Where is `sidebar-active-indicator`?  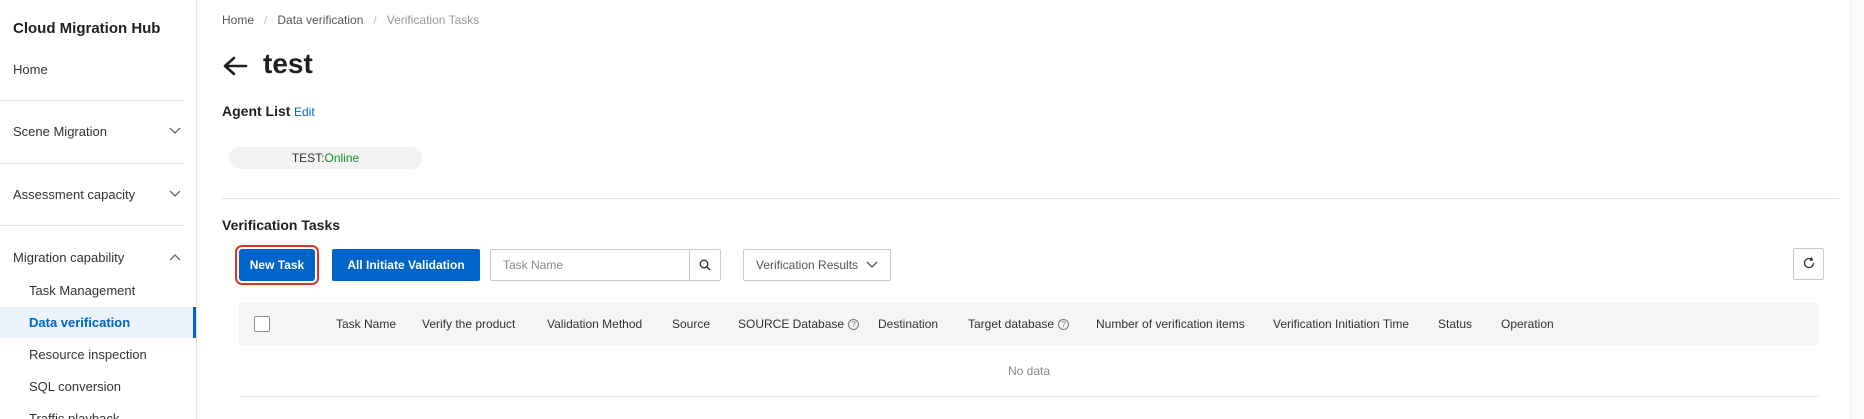 sidebar-active-indicator is located at coordinates (194, 322).